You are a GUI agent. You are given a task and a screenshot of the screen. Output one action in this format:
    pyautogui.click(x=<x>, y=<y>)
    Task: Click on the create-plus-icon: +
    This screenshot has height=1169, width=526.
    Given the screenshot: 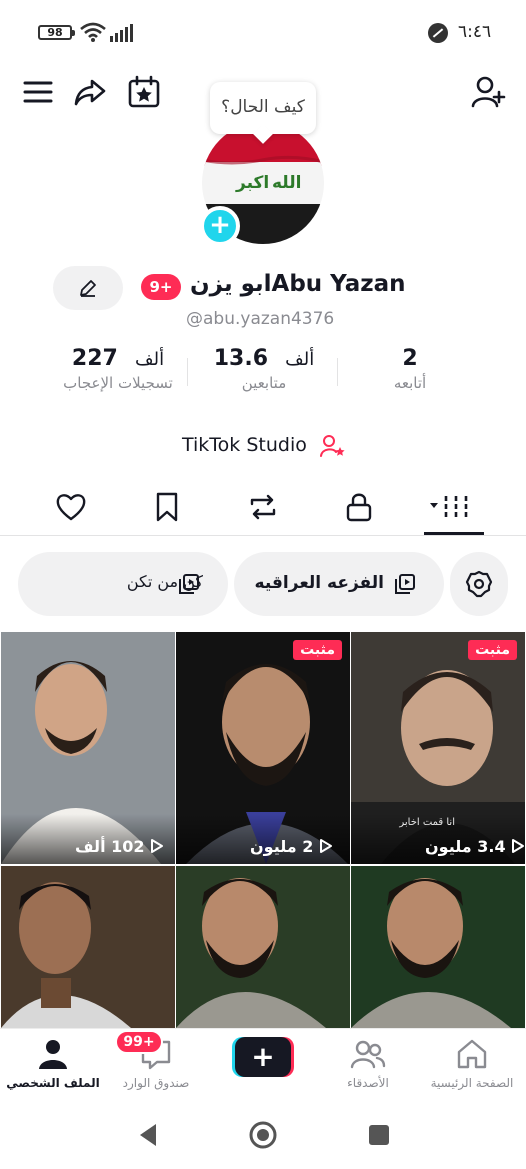 What is the action you would take?
    pyautogui.click(x=263, y=1056)
    